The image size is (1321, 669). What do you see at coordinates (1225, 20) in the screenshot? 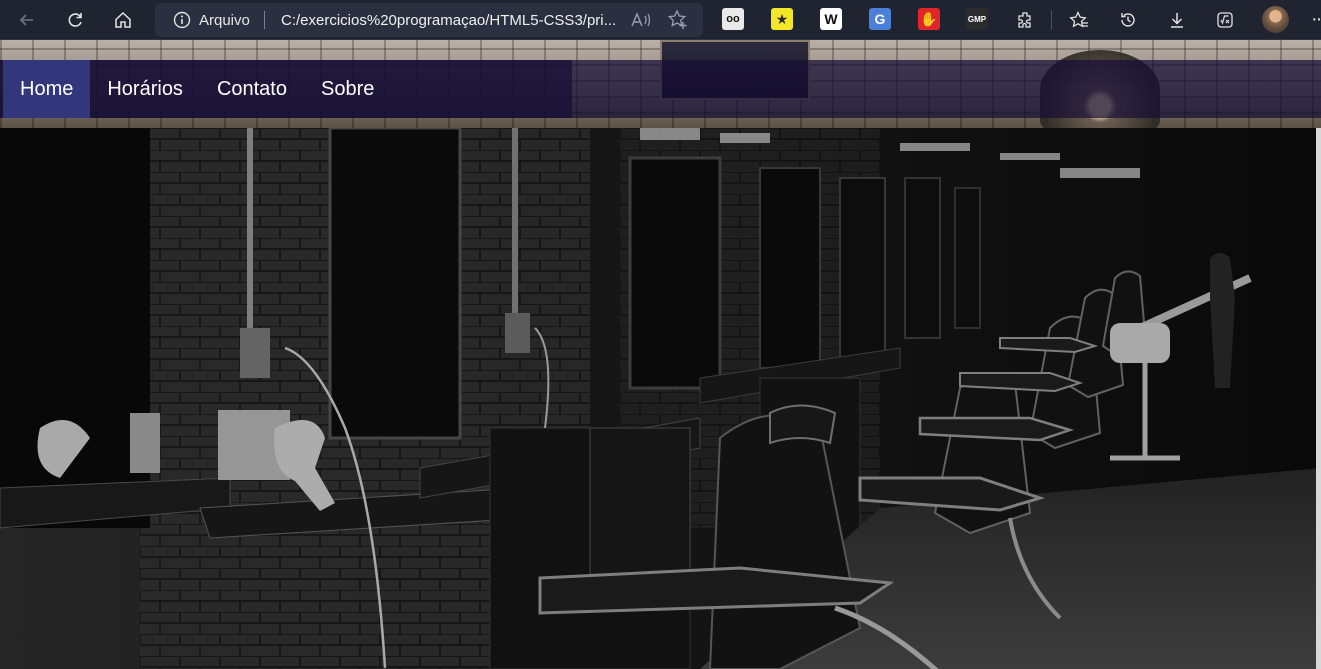
I see `math-solver-icon` at bounding box center [1225, 20].